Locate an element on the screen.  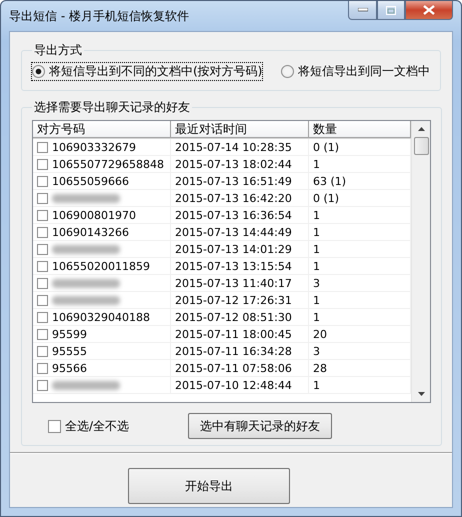
time-cell: 2015-07-12 08:51:30 is located at coordinates (240, 317).